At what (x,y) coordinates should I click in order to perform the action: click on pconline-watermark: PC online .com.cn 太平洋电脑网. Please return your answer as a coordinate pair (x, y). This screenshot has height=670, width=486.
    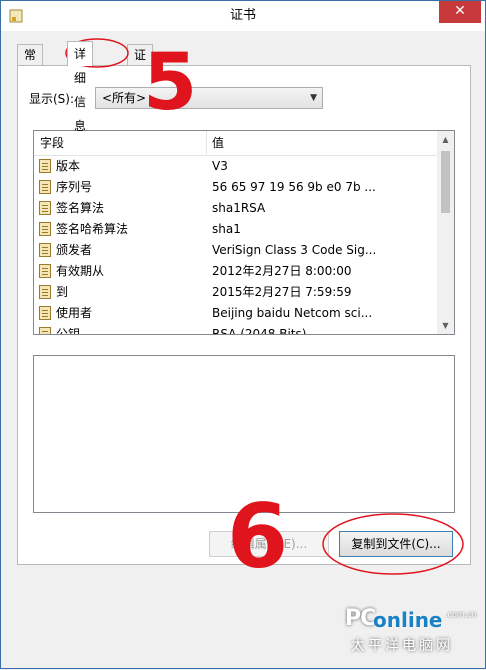
    Looking at the image, I should click on (411, 632).